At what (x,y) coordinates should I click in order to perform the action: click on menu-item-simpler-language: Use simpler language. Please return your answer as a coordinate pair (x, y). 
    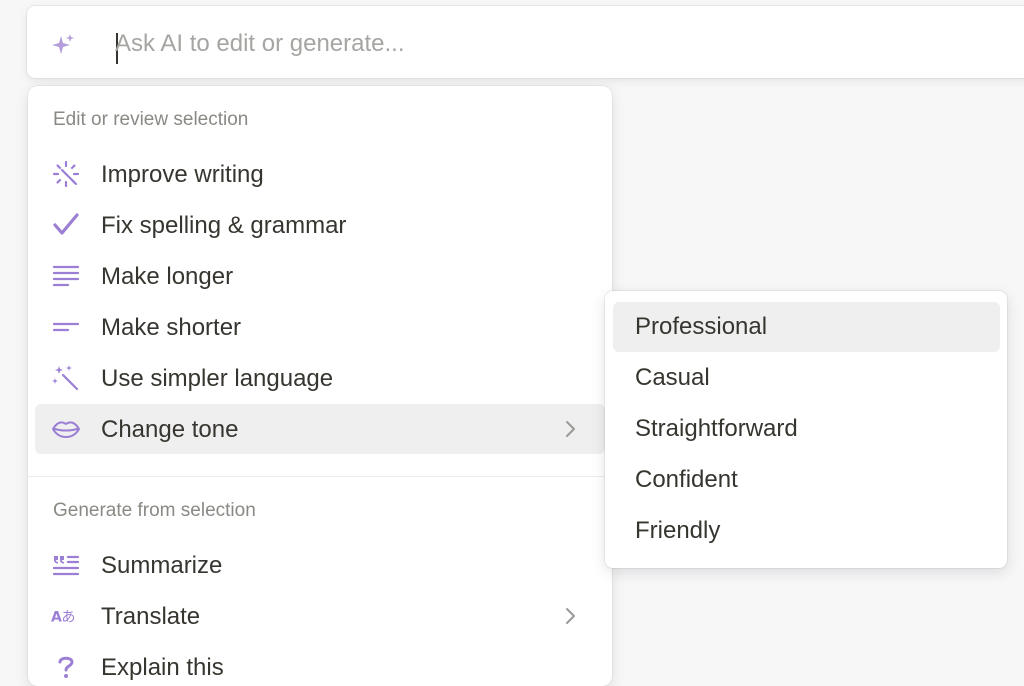
    Looking at the image, I should click on (320, 378).